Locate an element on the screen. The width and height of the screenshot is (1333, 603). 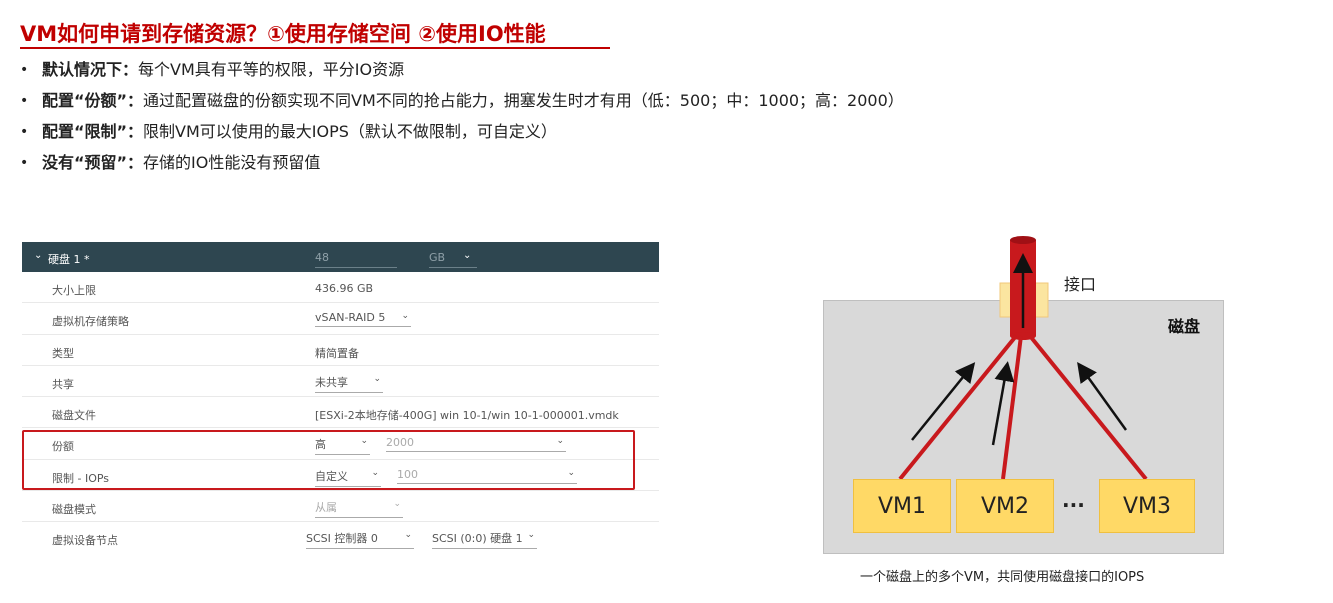
vm-box: VM3 is located at coordinates (1147, 506).